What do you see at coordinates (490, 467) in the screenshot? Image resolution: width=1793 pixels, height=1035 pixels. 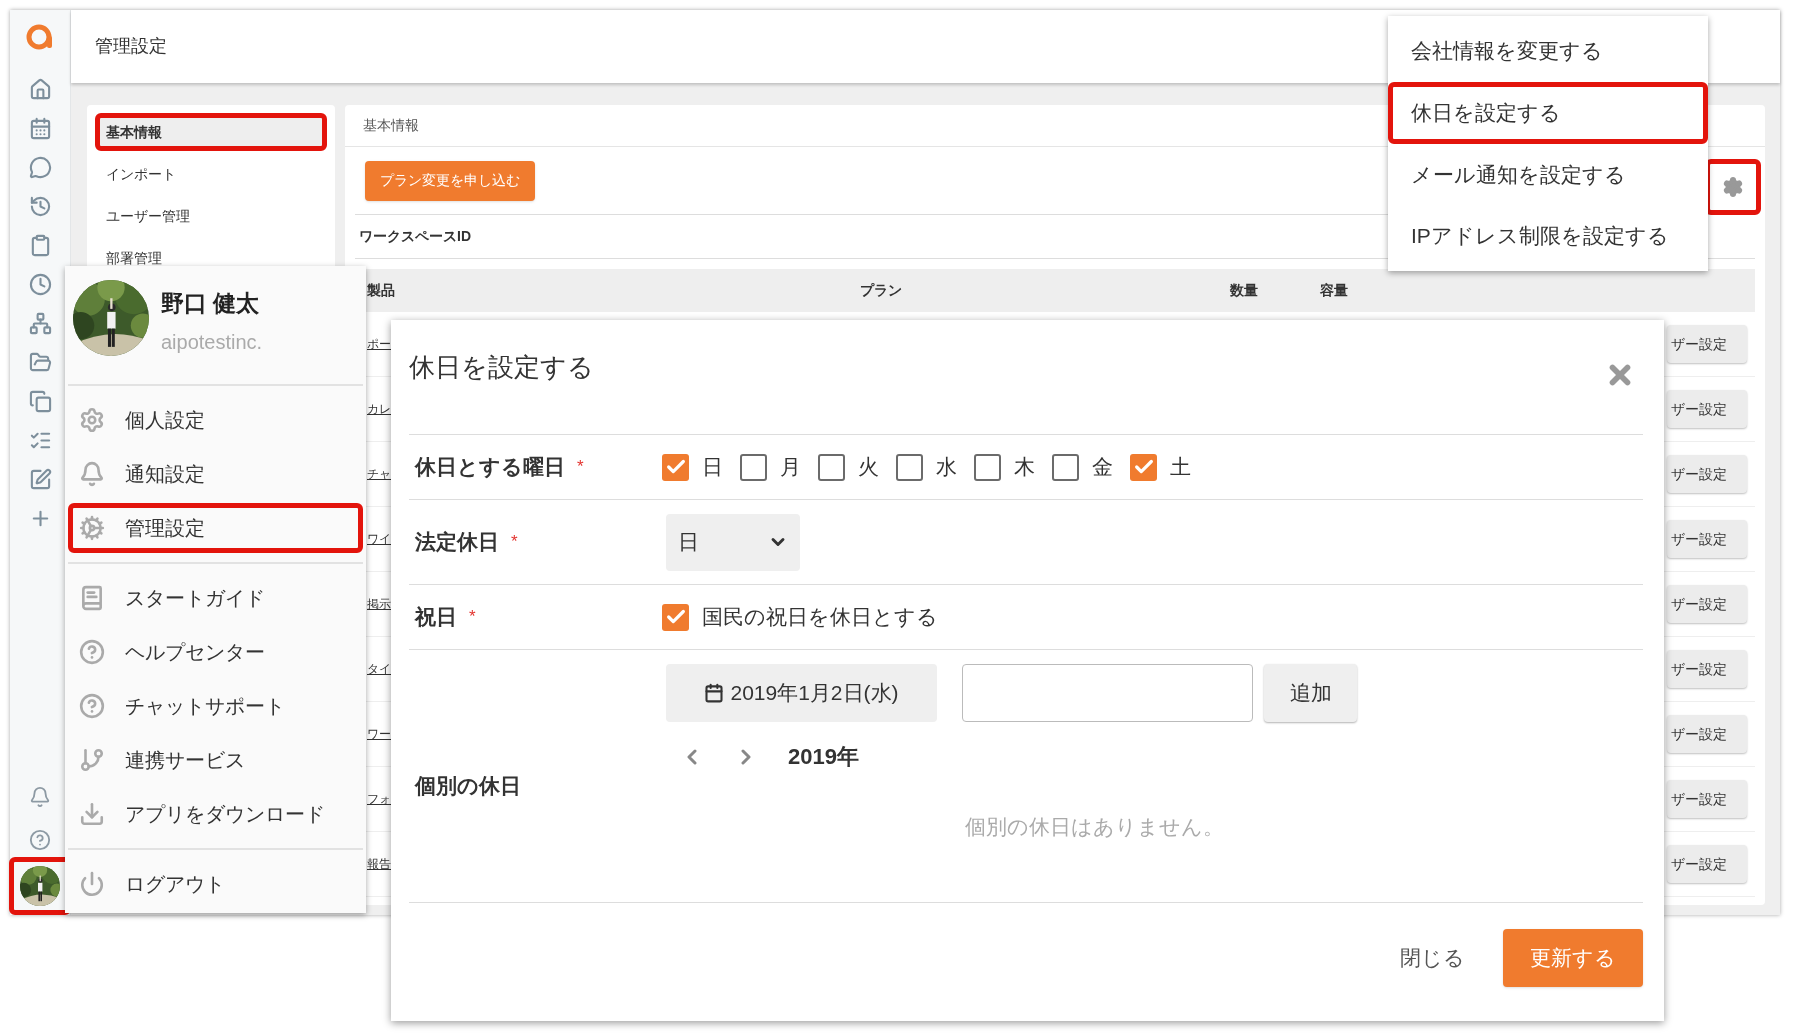 I see `field-label: 休日とする曜日` at bounding box center [490, 467].